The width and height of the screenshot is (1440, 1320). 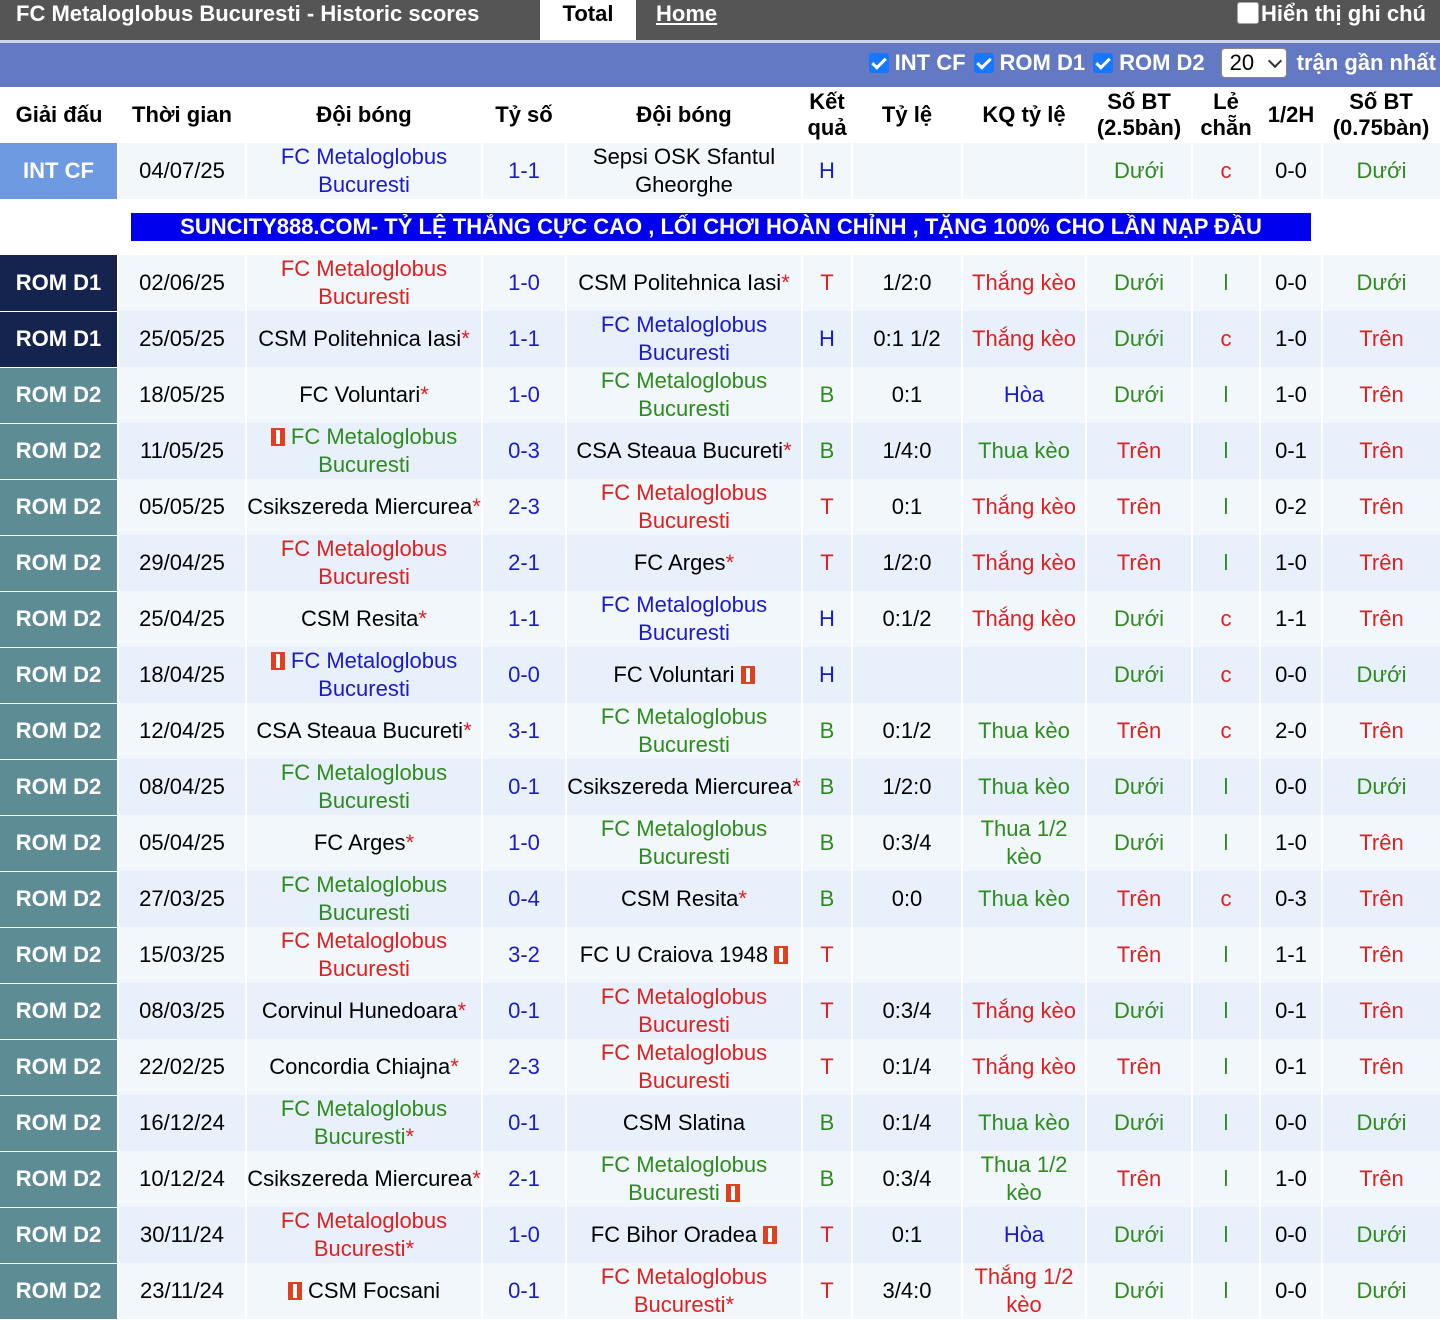 I want to click on away-team-cell: FC Voluntari, so click(x=683, y=675).